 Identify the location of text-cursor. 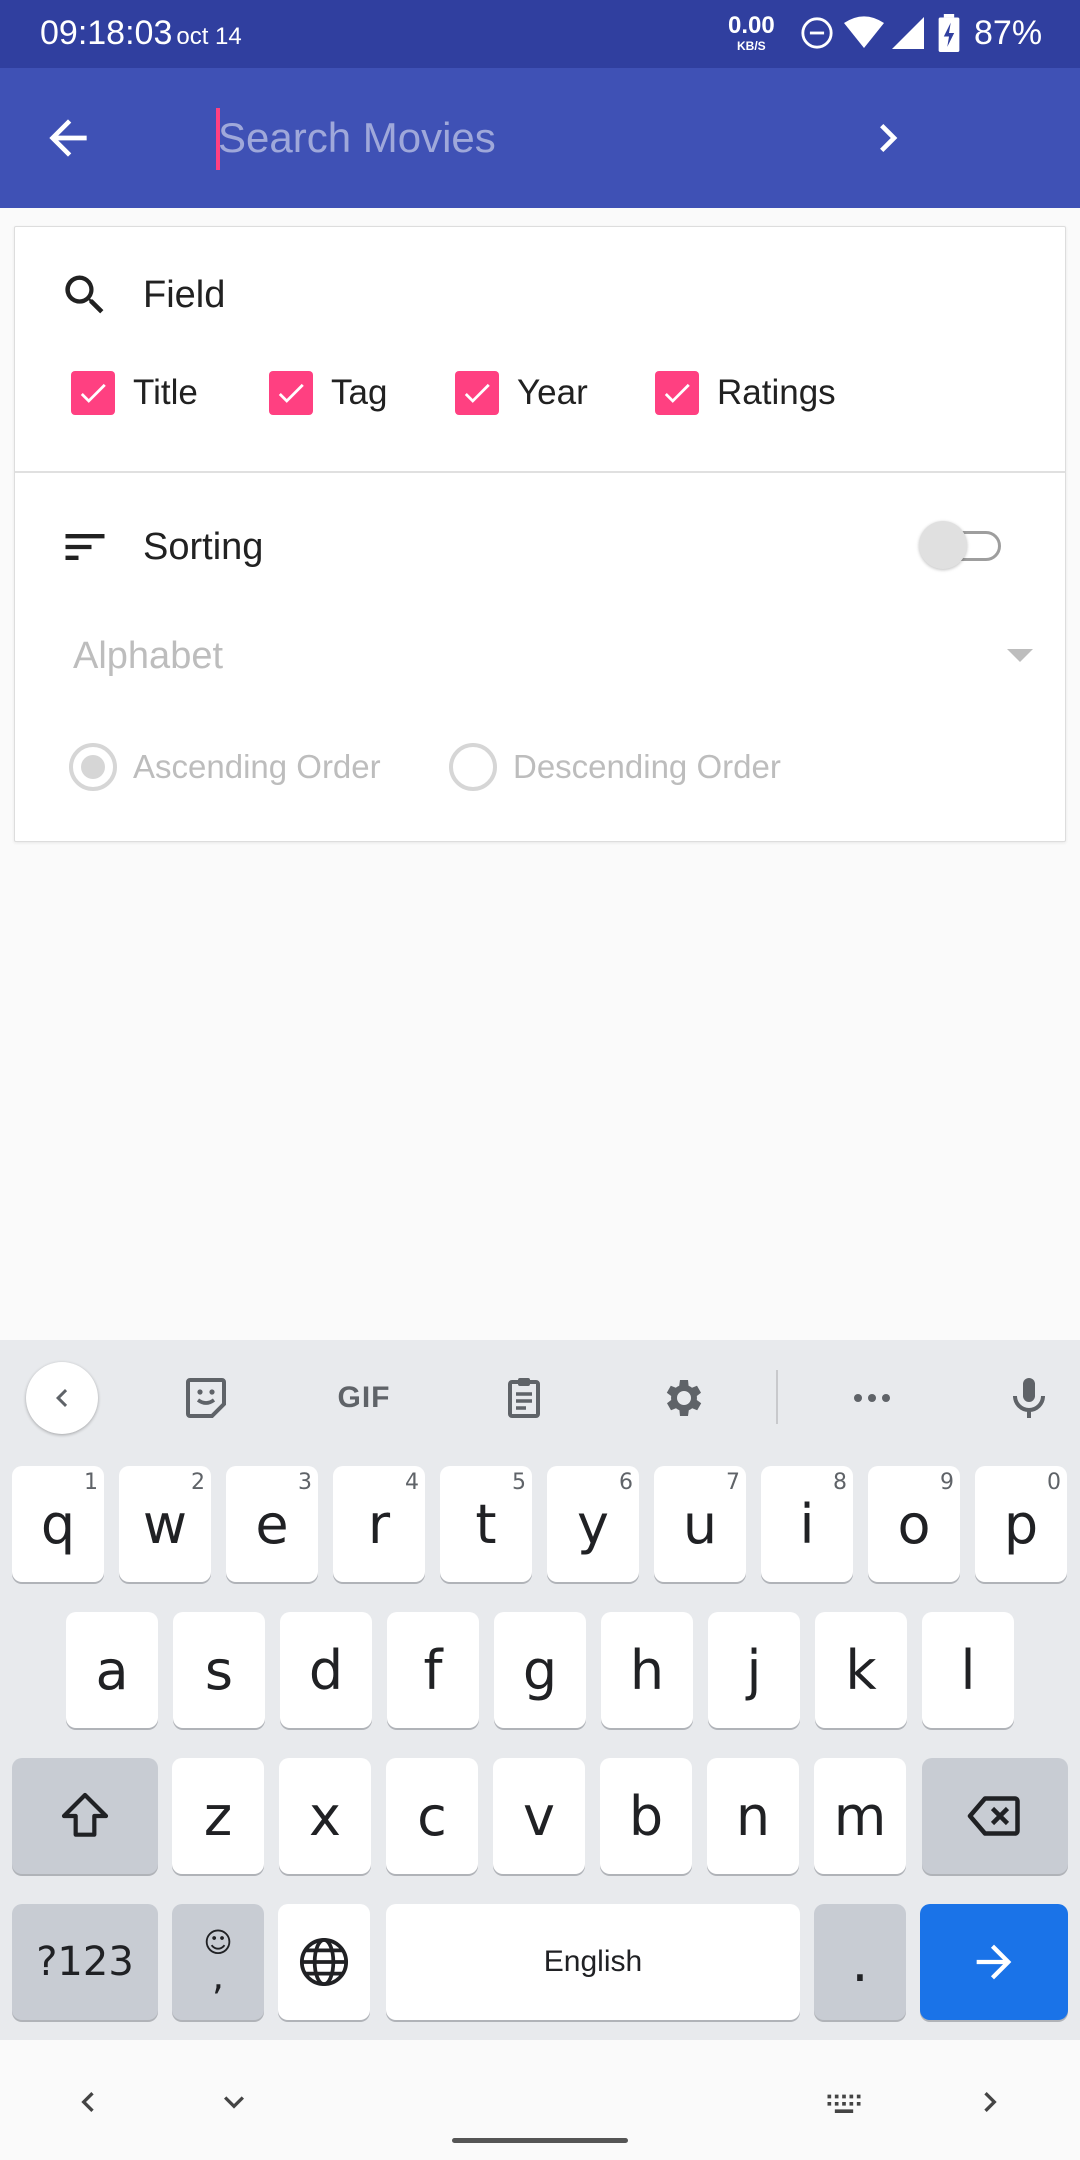
(218, 139).